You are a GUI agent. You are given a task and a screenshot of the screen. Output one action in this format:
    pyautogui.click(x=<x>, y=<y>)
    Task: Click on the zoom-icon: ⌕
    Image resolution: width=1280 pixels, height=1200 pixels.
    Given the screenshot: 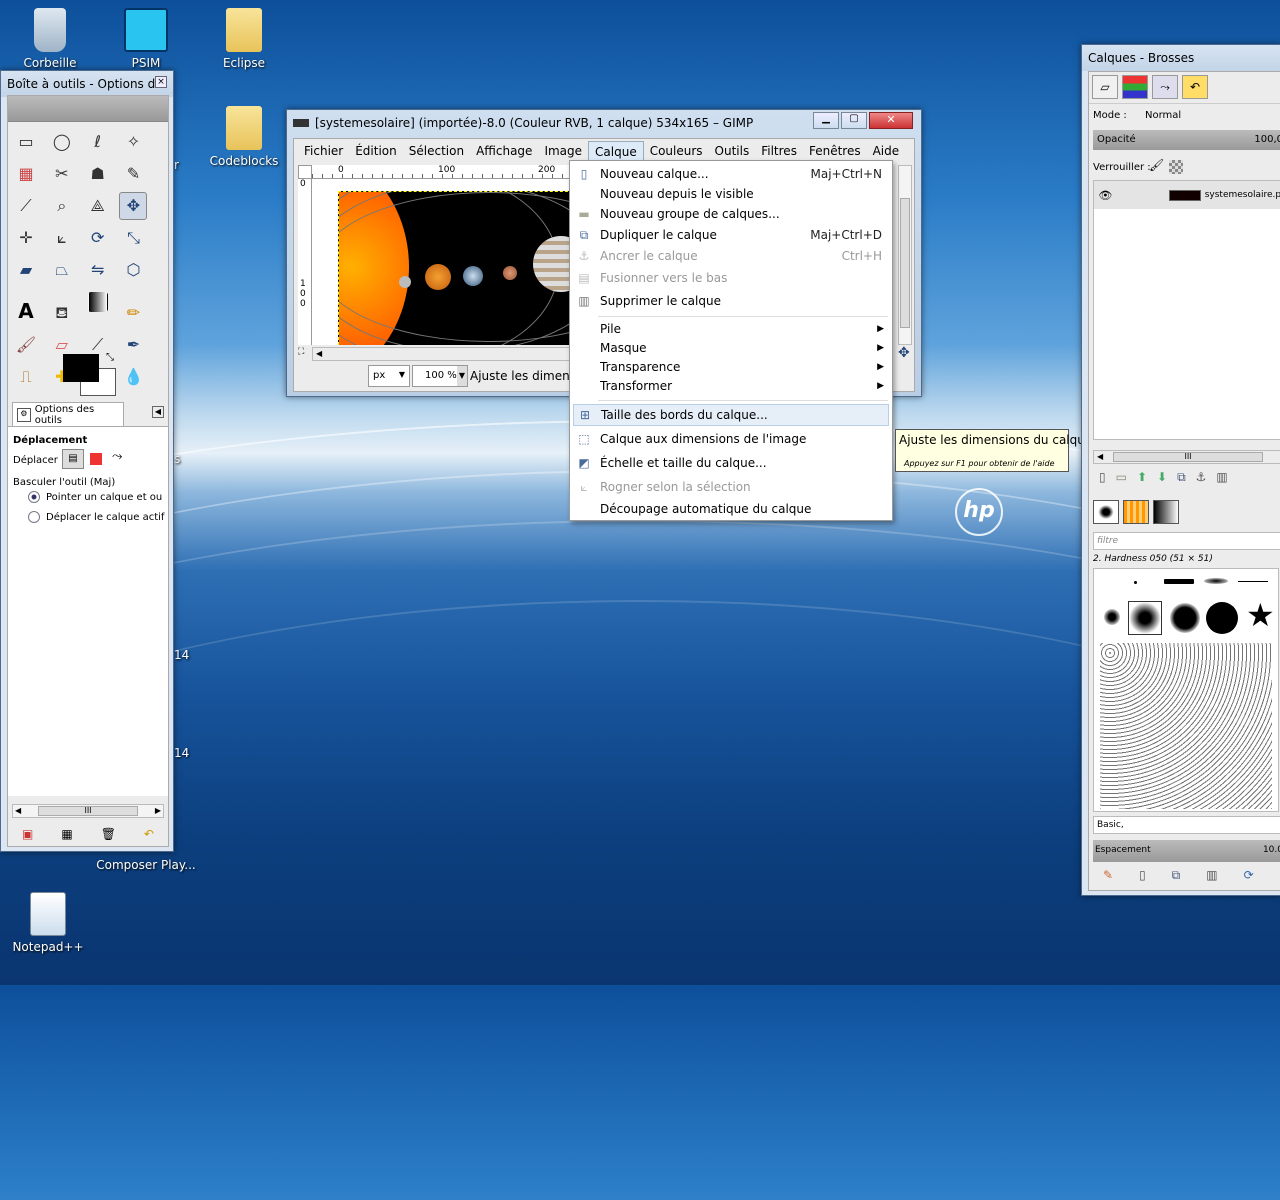 What is the action you would take?
    pyautogui.click(x=62, y=206)
    